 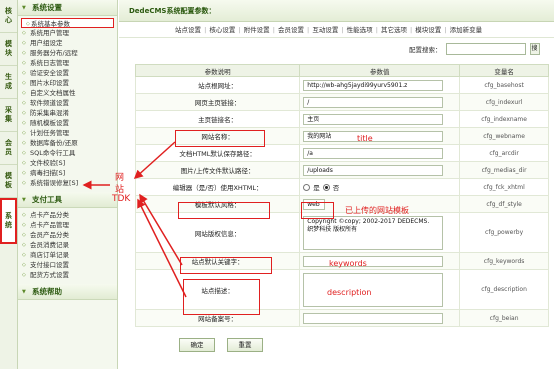 I want to click on sidebar-item-sys-16: 系统错误修复[S], so click(x=67, y=183).